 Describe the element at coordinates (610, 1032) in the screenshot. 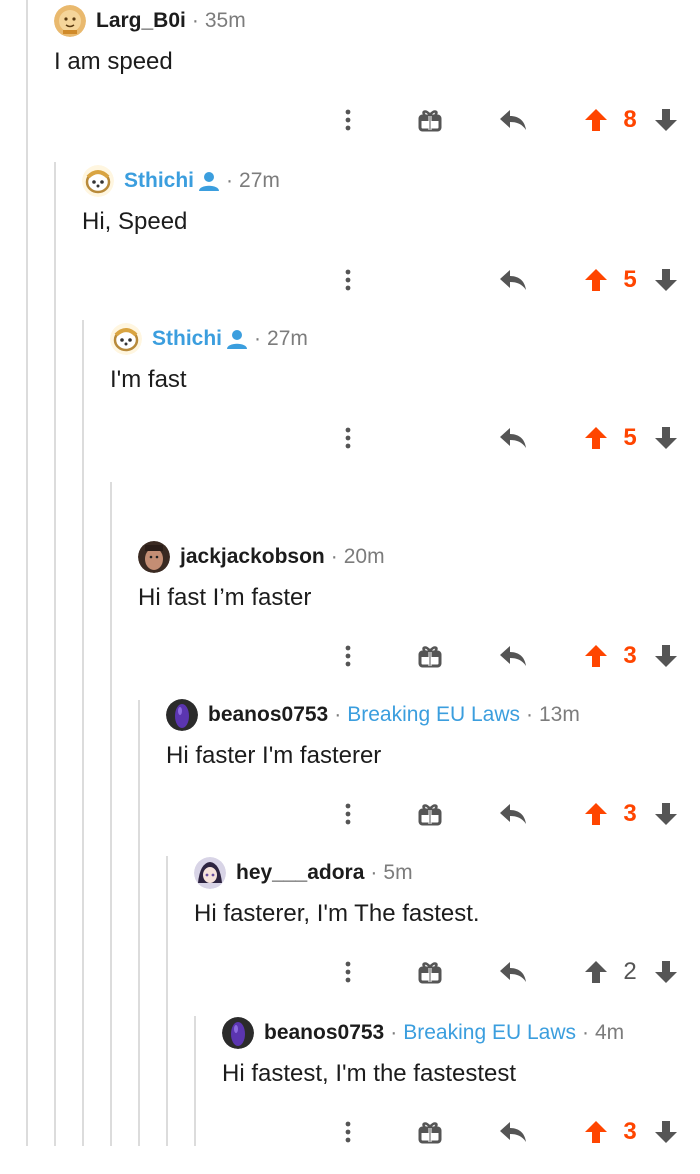

I see `comment-age: 4m` at that location.